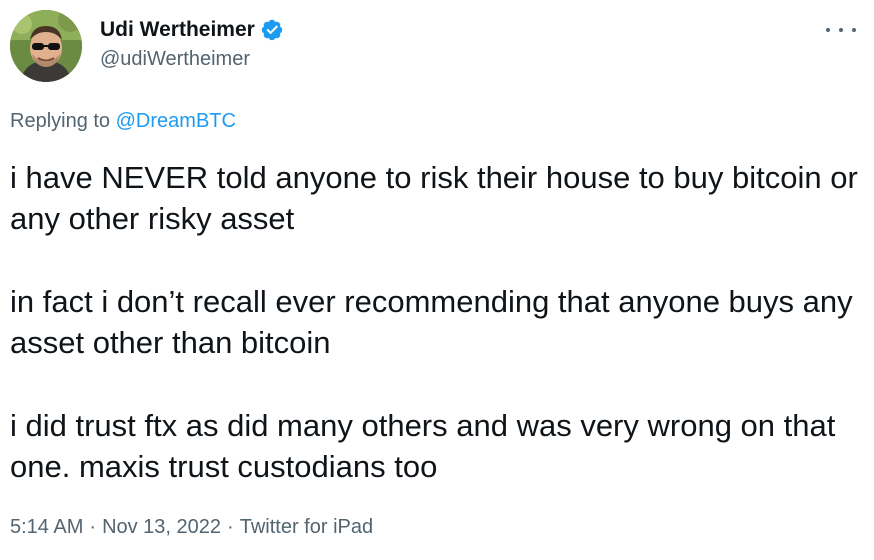 The image size is (874, 560). What do you see at coordinates (306, 527) in the screenshot?
I see `tweet-source: Twitter for iPad` at bounding box center [306, 527].